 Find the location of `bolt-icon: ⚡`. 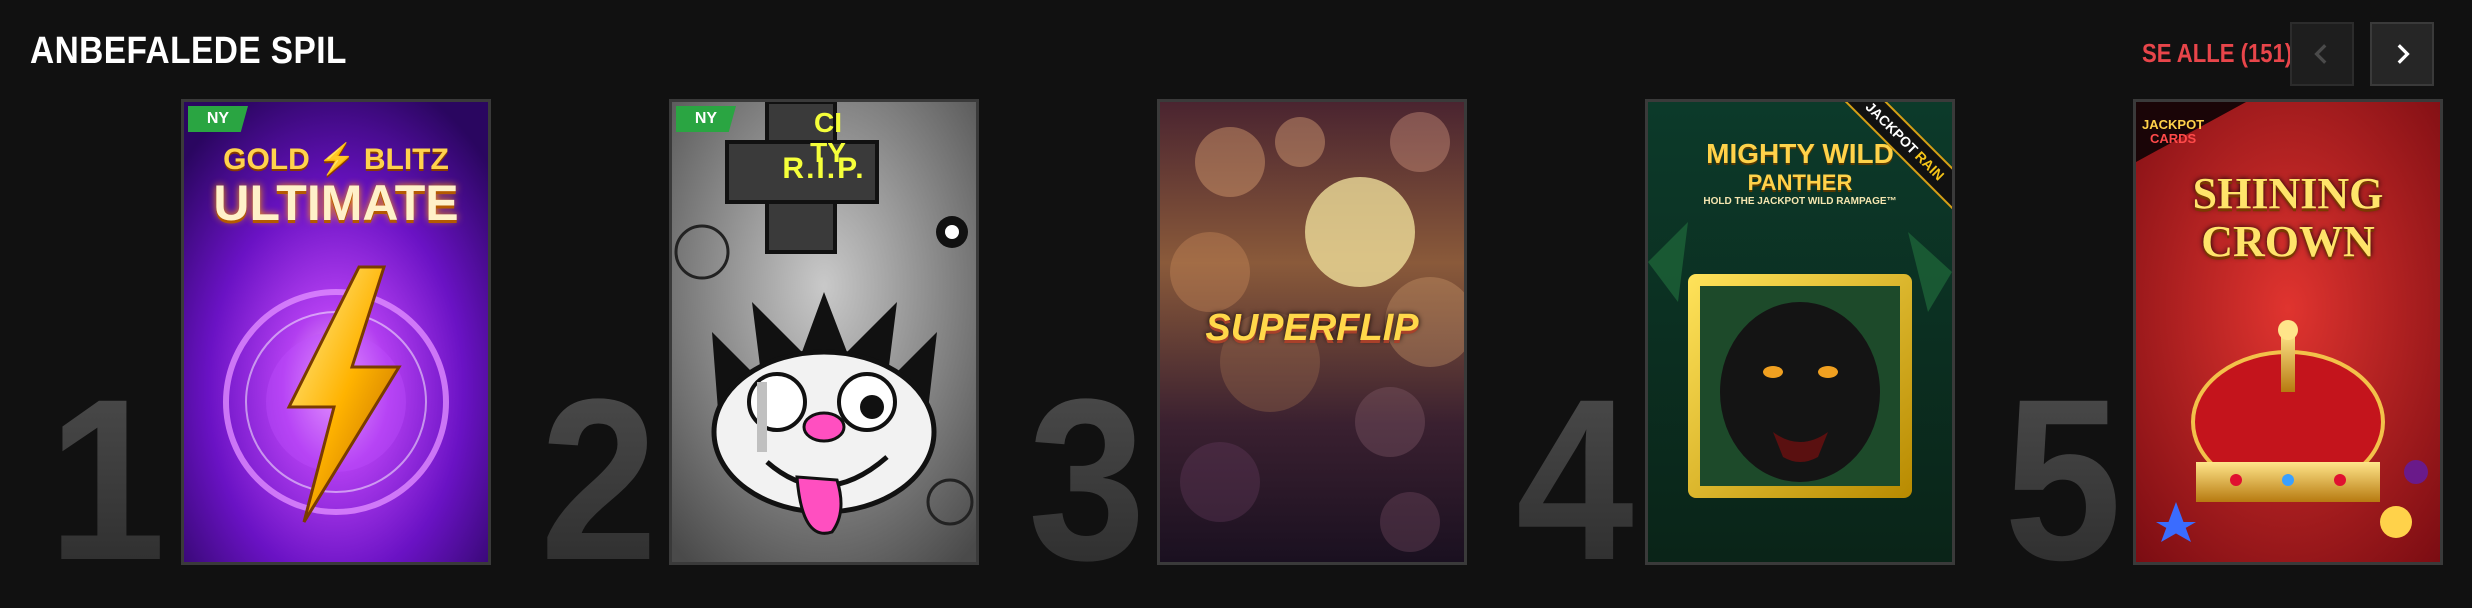

bolt-icon: ⚡ is located at coordinates (337, 159).